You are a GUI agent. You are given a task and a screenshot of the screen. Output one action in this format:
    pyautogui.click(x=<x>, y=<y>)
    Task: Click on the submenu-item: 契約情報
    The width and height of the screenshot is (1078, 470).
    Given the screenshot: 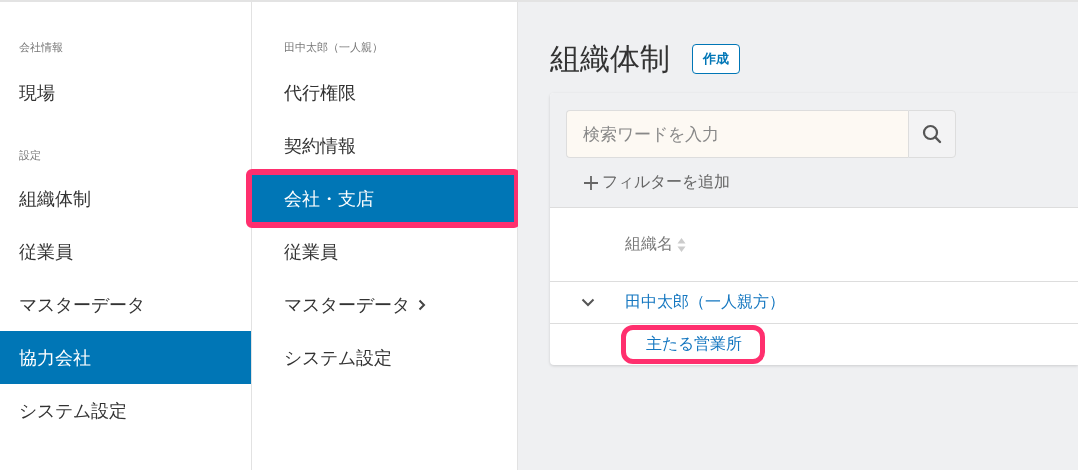 What is the action you would take?
    pyautogui.click(x=384, y=145)
    